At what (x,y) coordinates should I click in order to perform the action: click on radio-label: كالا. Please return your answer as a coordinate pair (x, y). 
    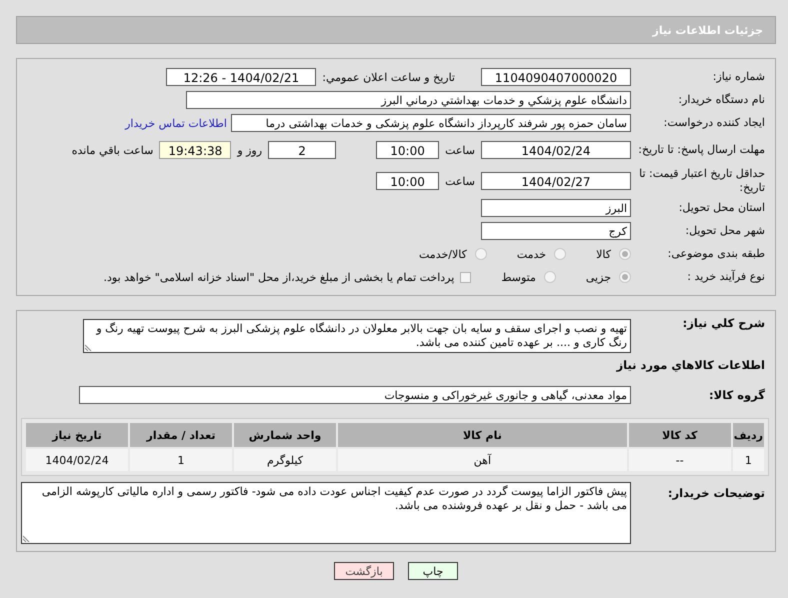
    Looking at the image, I should click on (603, 254).